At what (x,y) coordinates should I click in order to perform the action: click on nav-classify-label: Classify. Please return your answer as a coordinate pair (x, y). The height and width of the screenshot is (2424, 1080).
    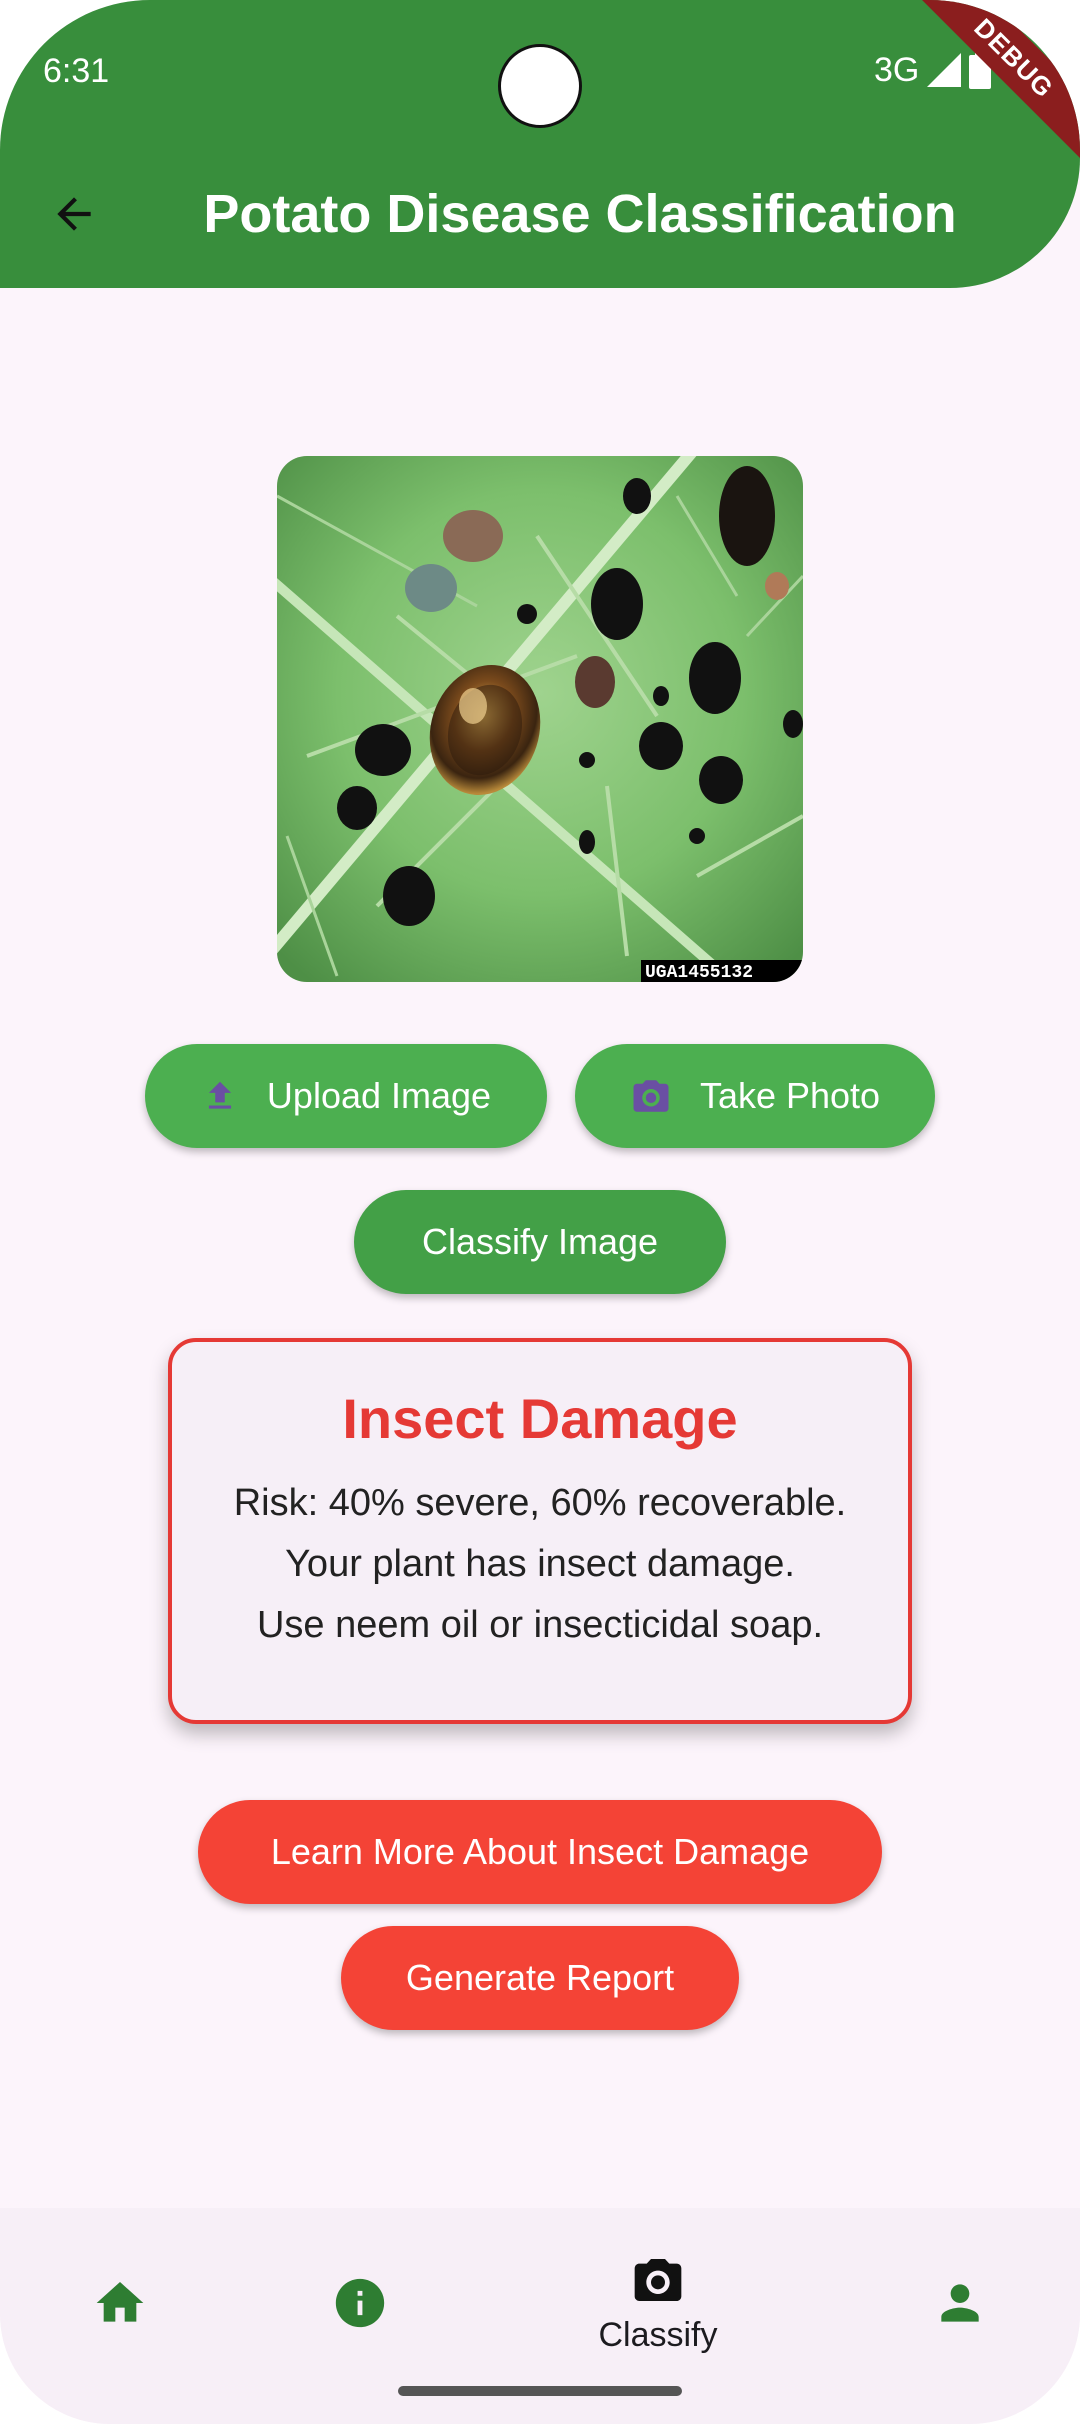
    Looking at the image, I should click on (658, 2334).